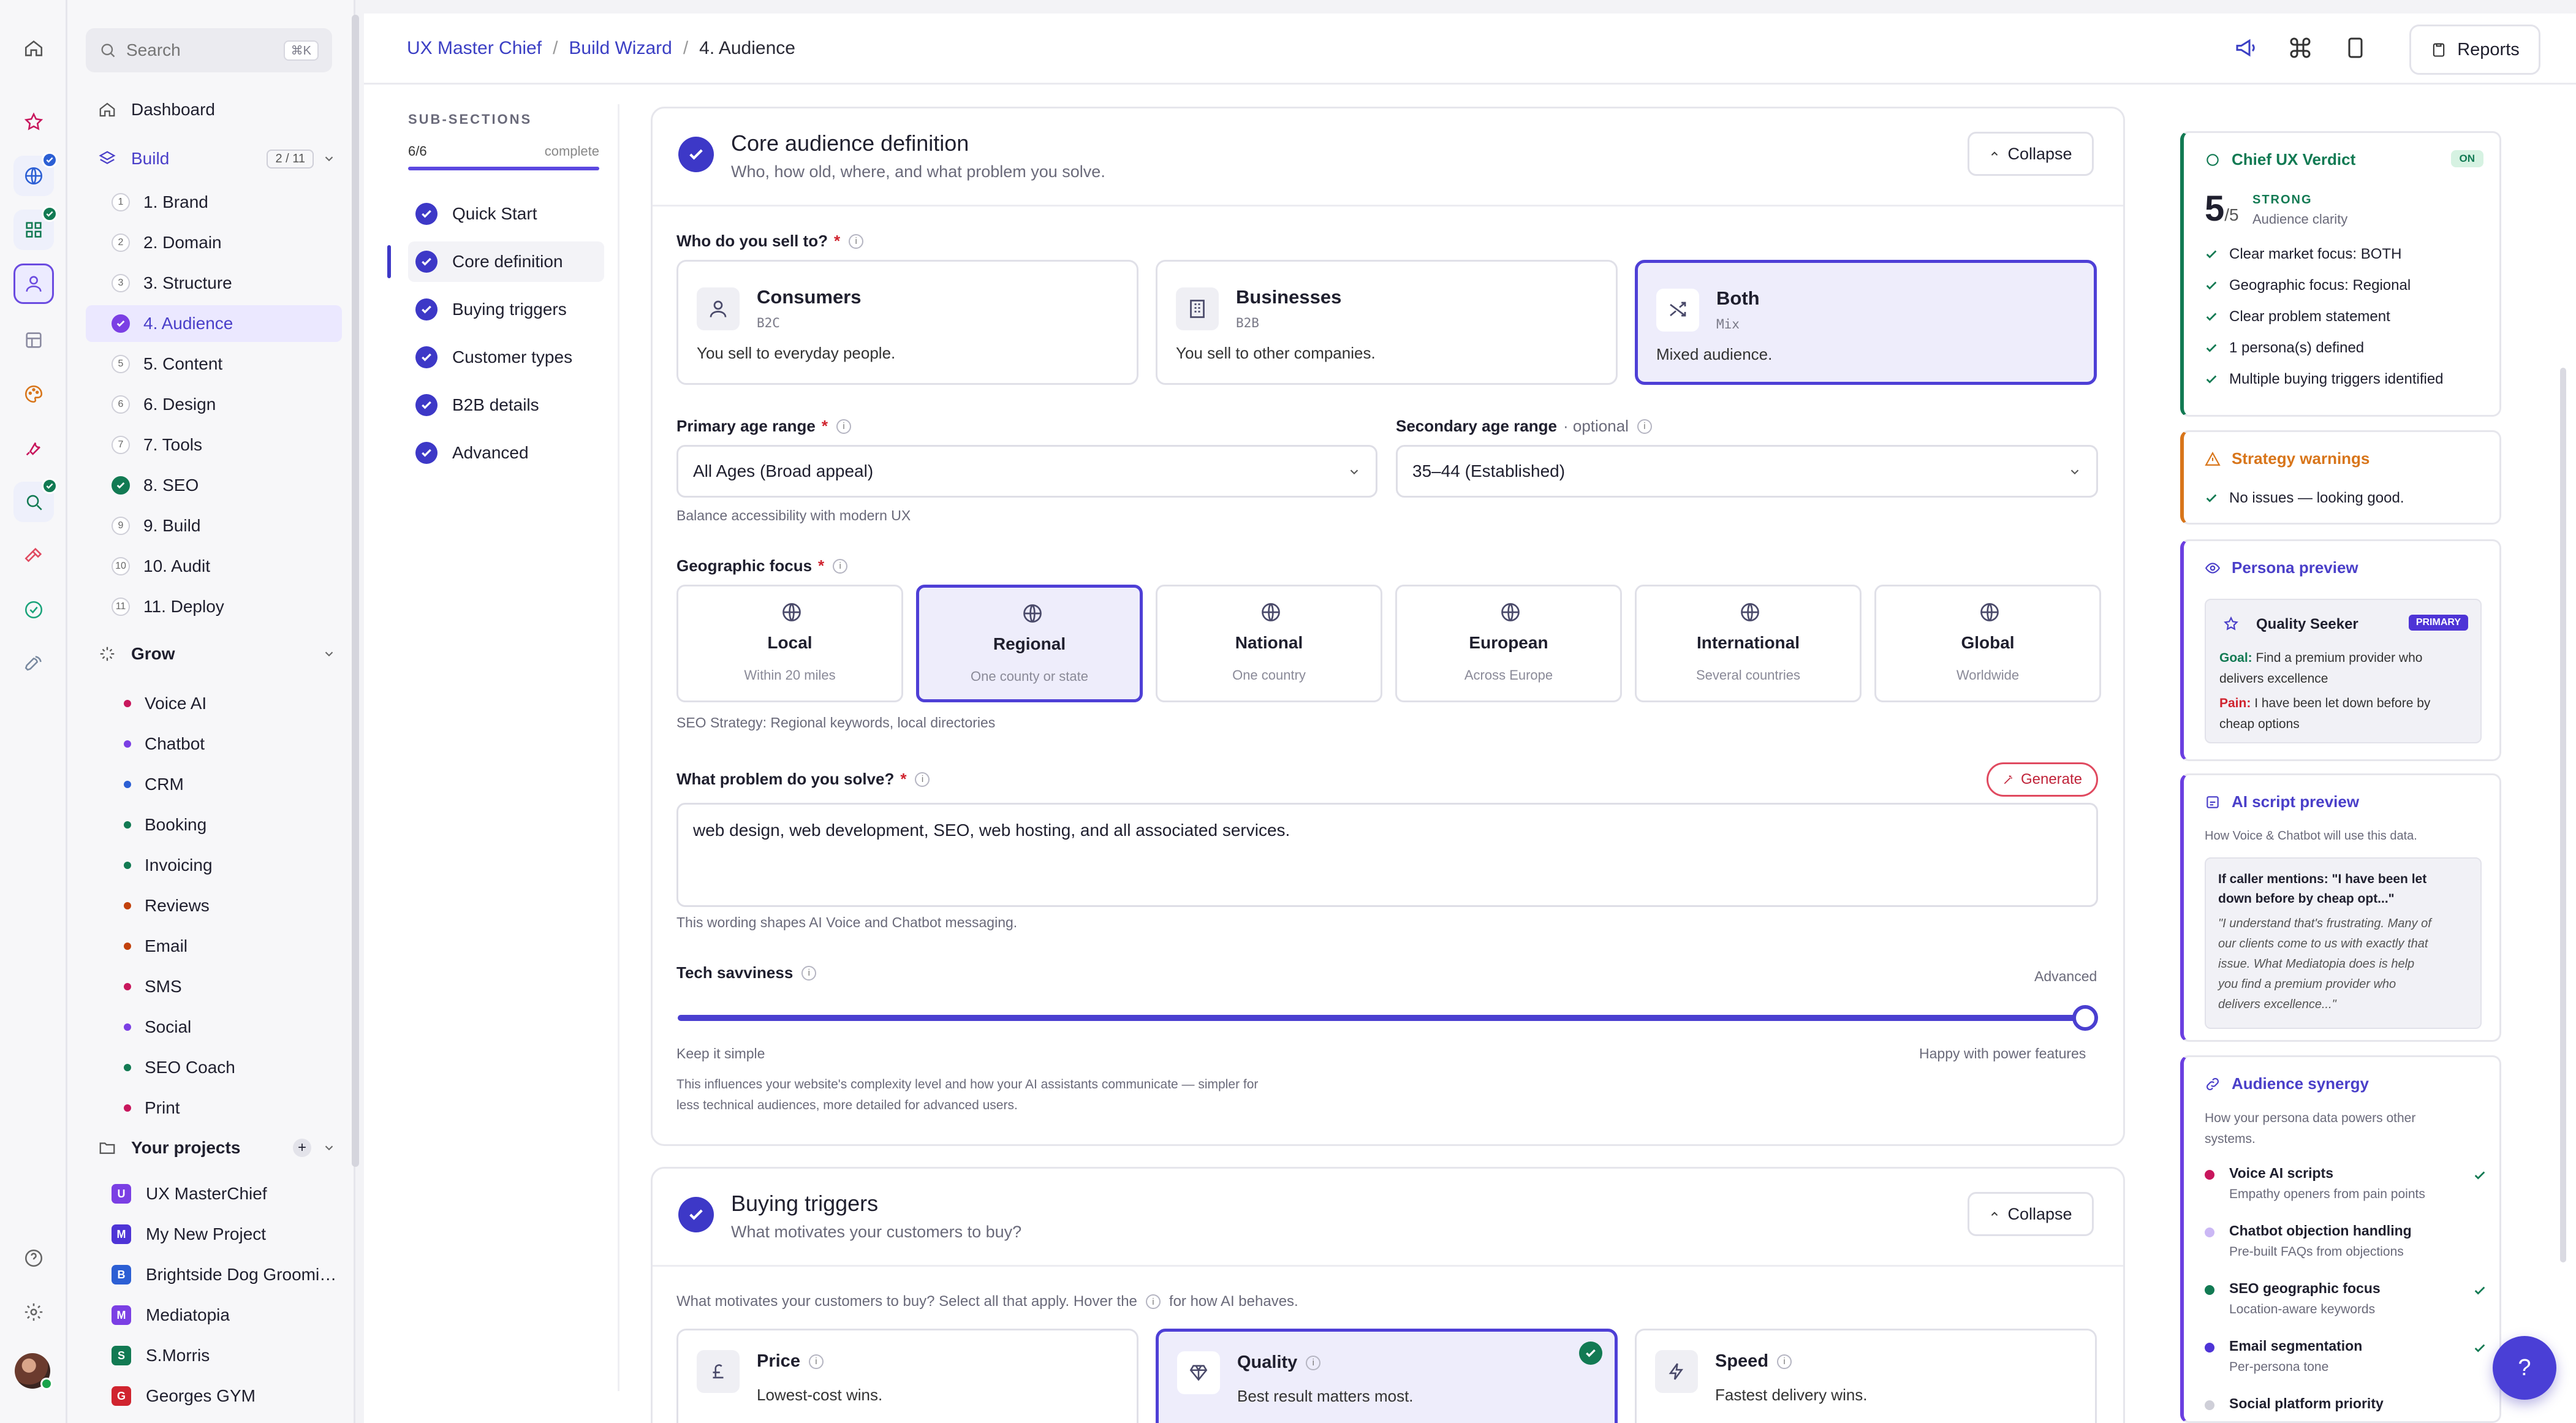  Describe the element at coordinates (33, 122) in the screenshot. I see `star-icon` at that location.